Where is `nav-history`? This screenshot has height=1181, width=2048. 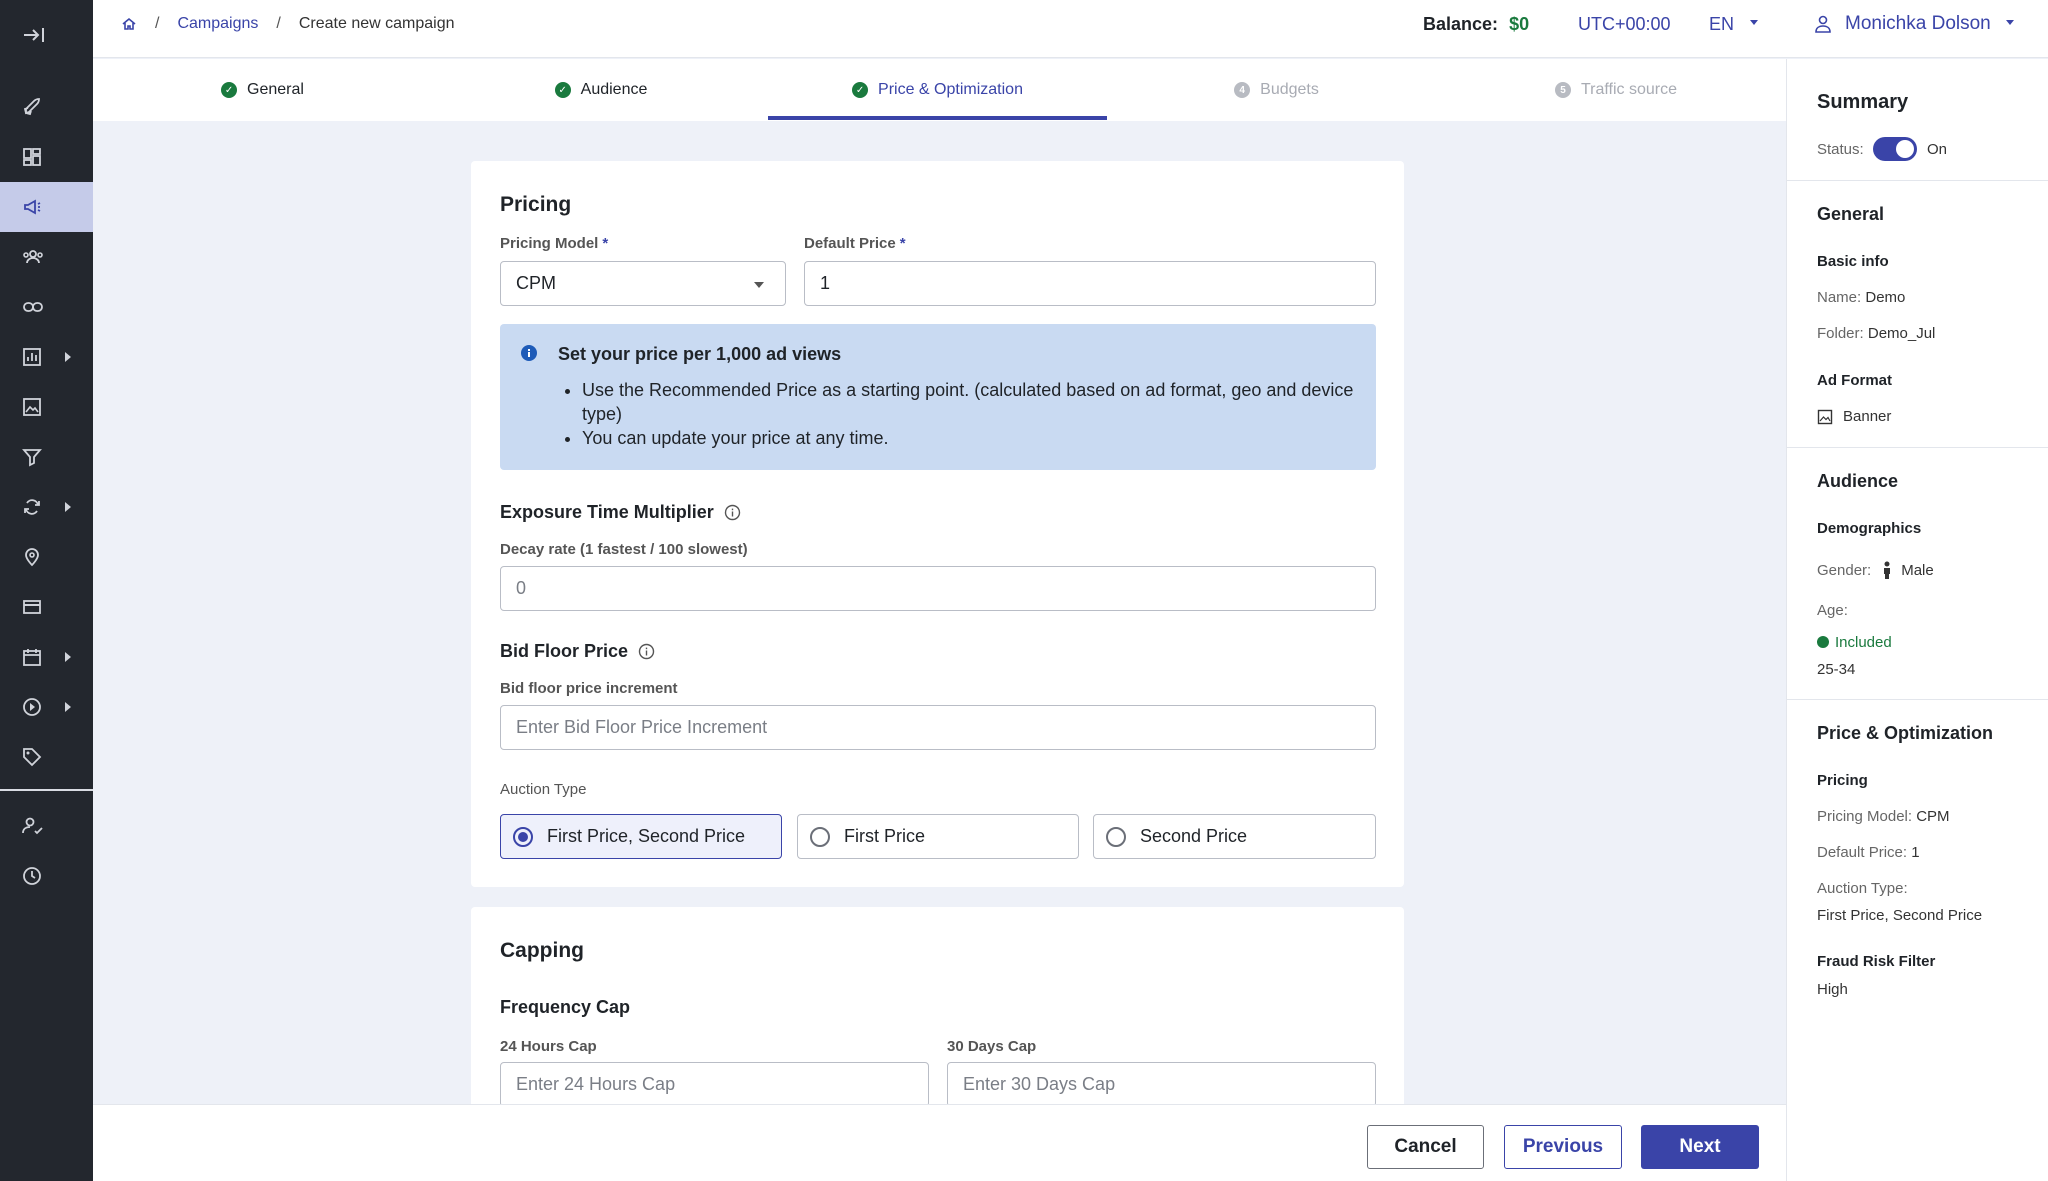 nav-history is located at coordinates (46, 876).